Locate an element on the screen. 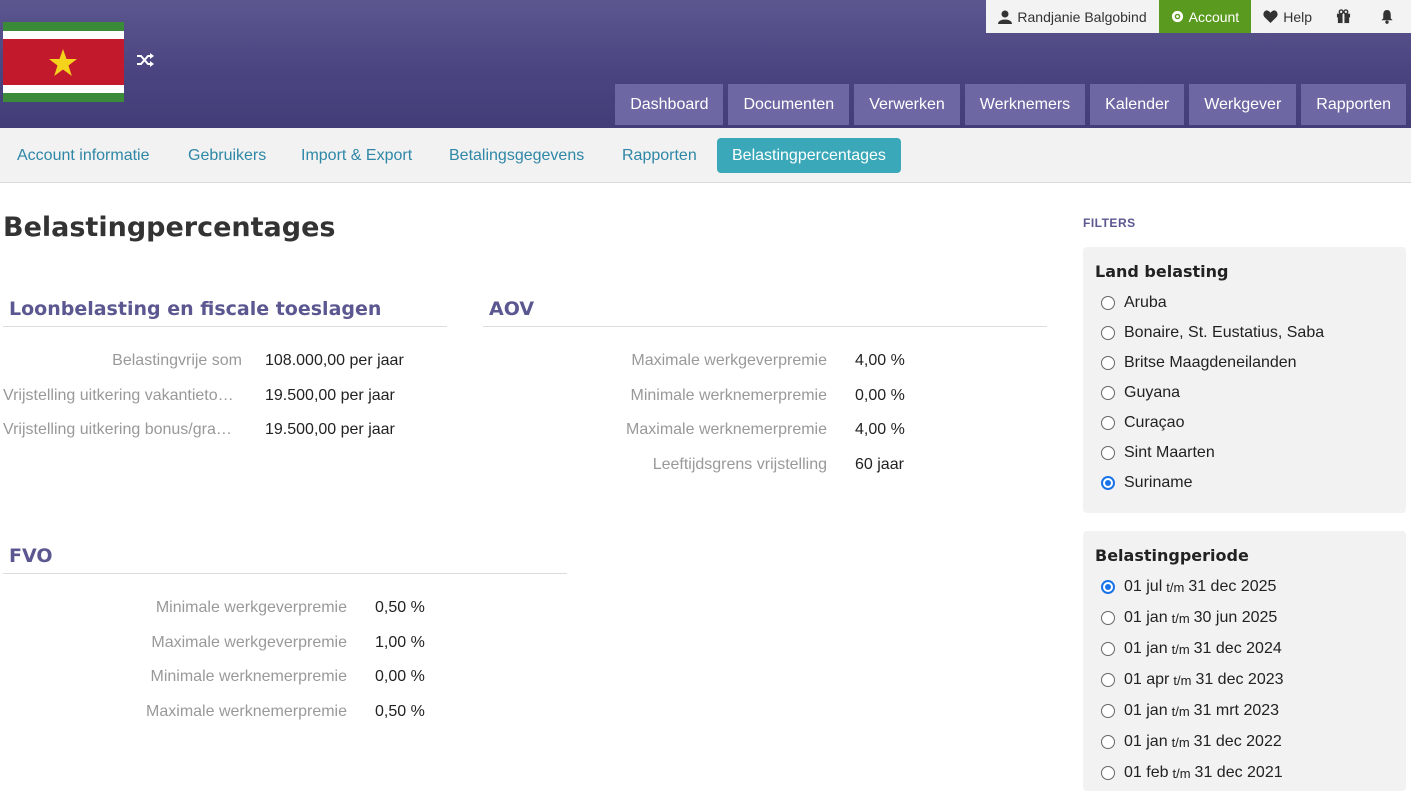 This screenshot has height=791, width=1411. radio-option-sint-maarten: Sint Maarten is located at coordinates (1158, 453).